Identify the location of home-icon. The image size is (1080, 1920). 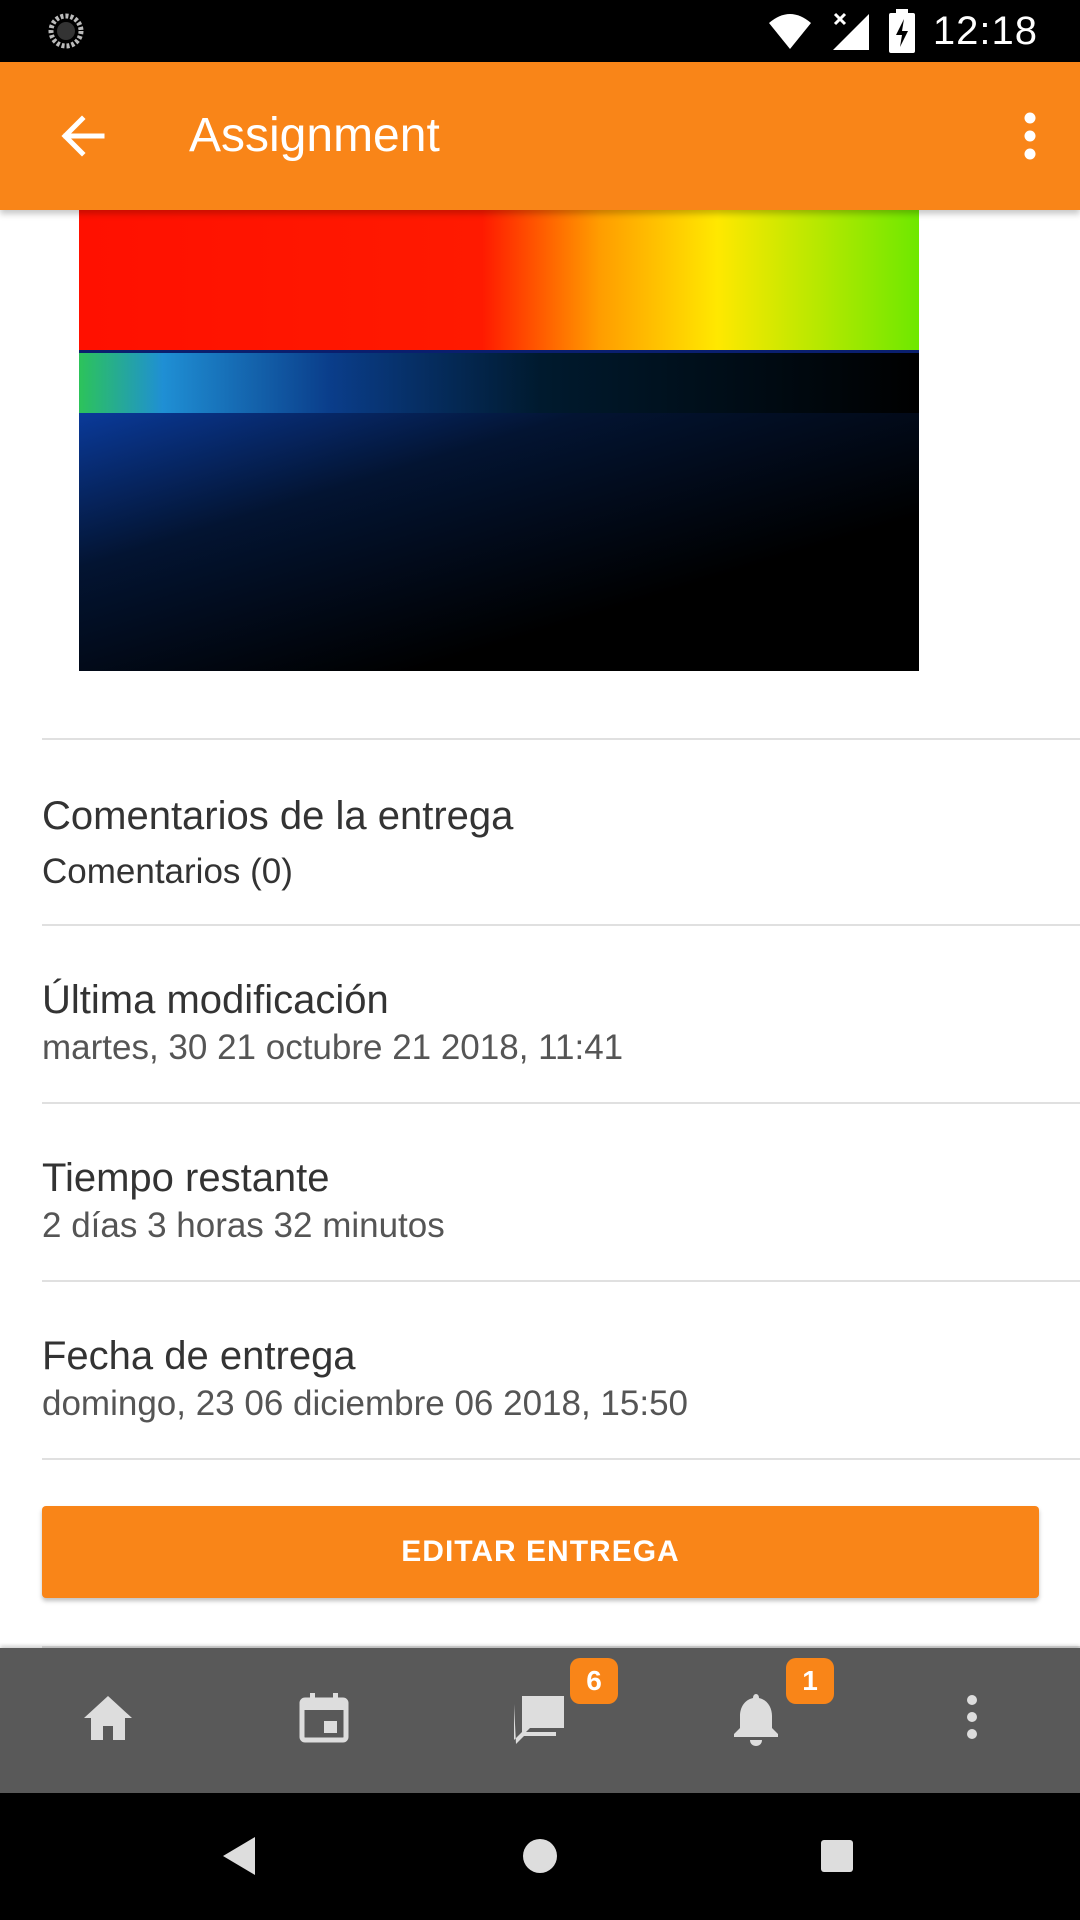
(108, 1718).